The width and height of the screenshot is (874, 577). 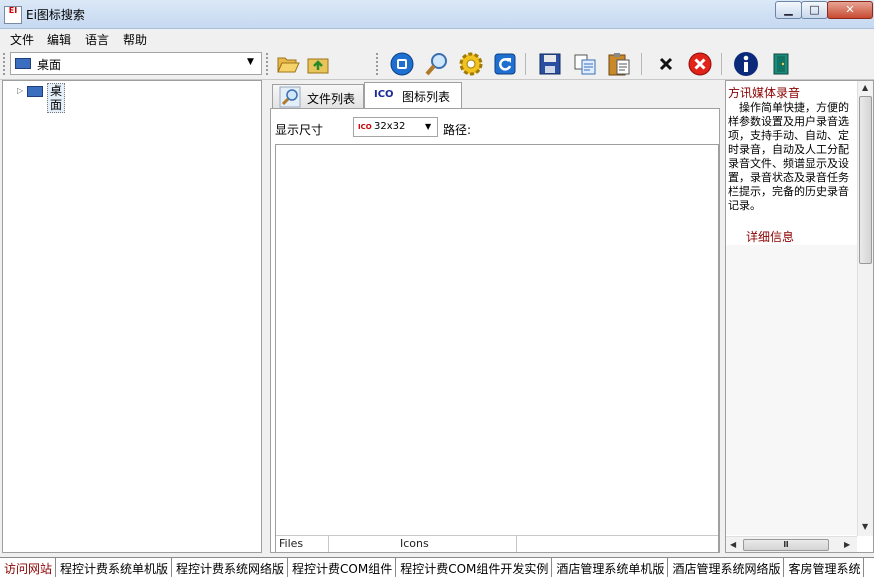 I want to click on refresh-icon, so click(x=505, y=64).